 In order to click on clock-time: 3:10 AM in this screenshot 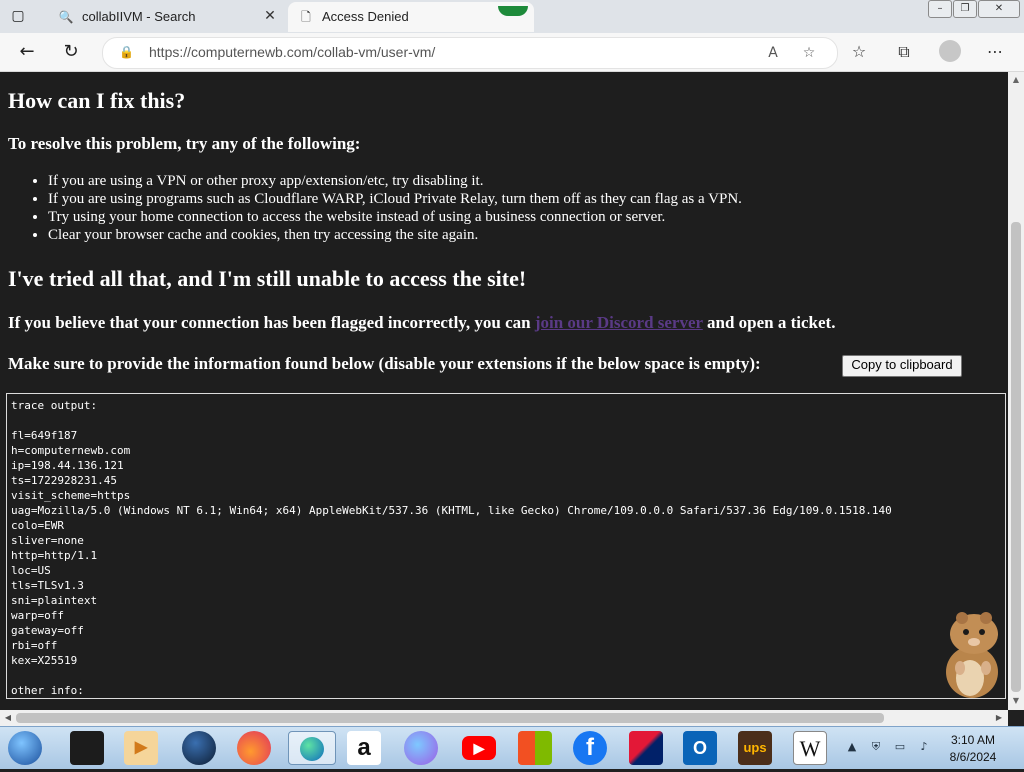, I will do `click(973, 740)`.